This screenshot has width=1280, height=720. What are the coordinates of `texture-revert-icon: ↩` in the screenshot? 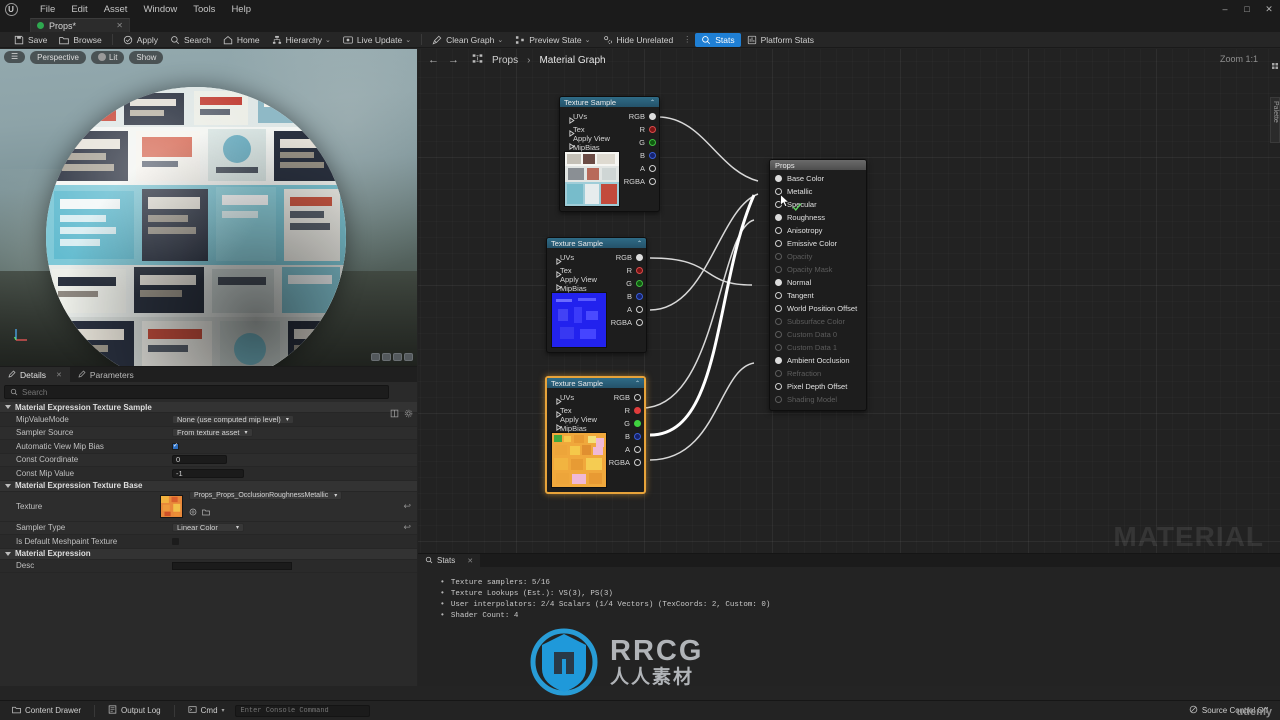 It's located at (407, 506).